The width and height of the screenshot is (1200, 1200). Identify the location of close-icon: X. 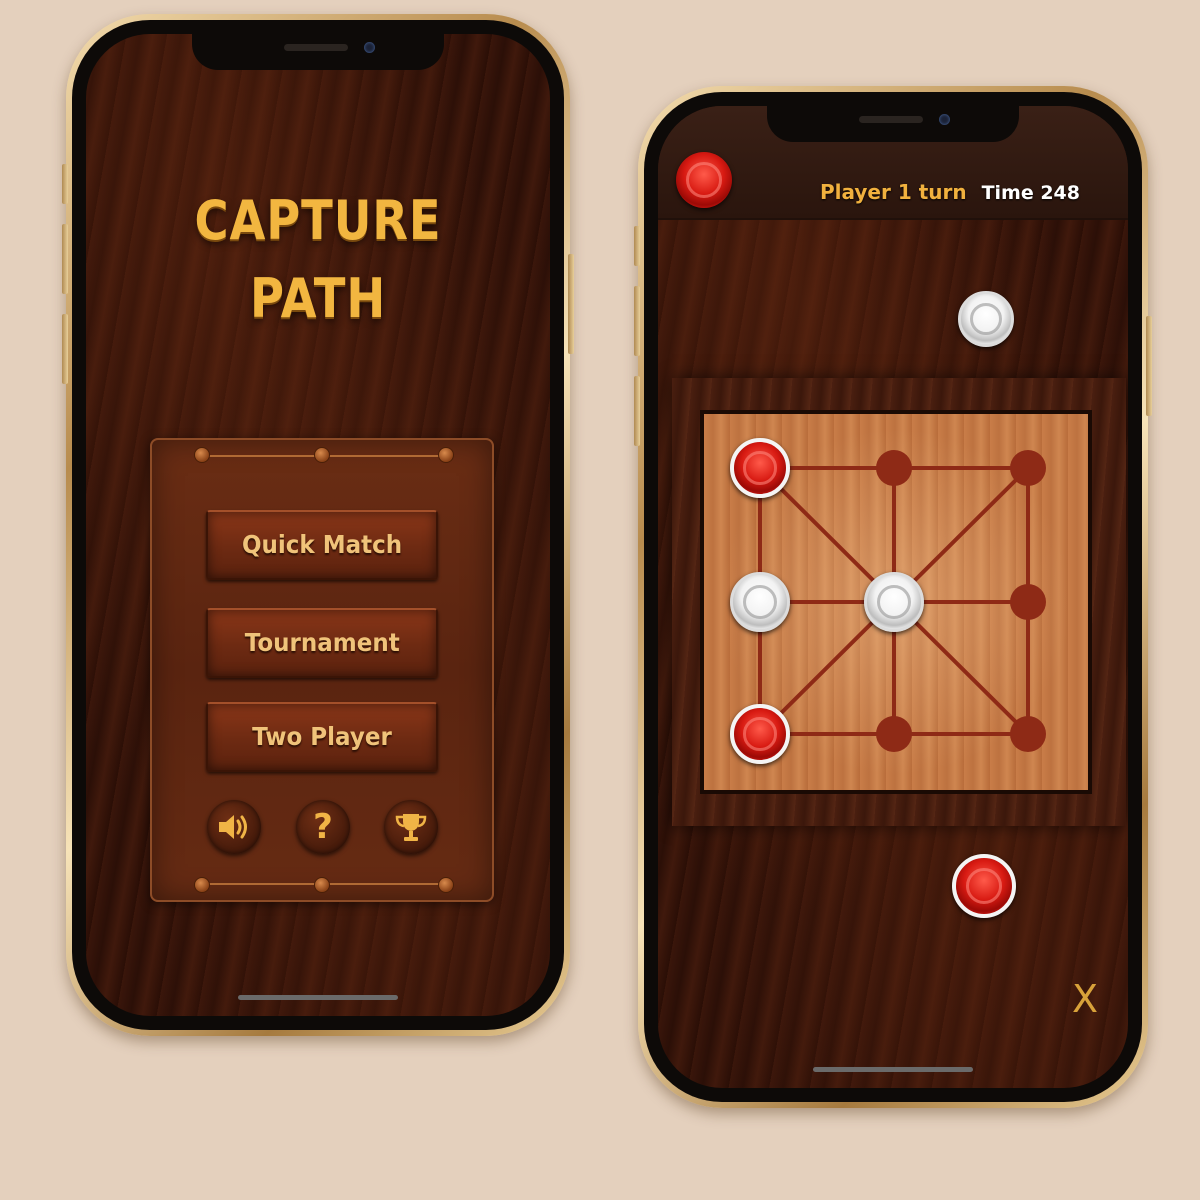
(1085, 999).